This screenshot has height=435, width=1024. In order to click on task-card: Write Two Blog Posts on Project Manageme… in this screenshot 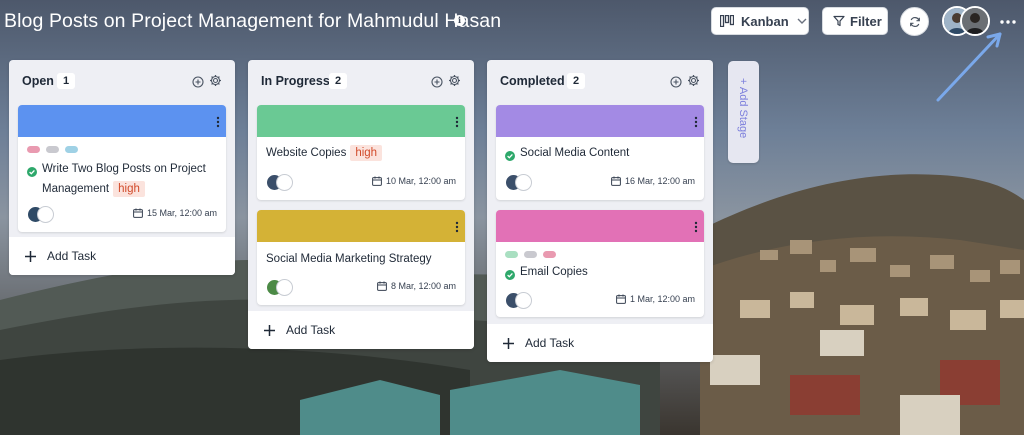, I will do `click(122, 168)`.